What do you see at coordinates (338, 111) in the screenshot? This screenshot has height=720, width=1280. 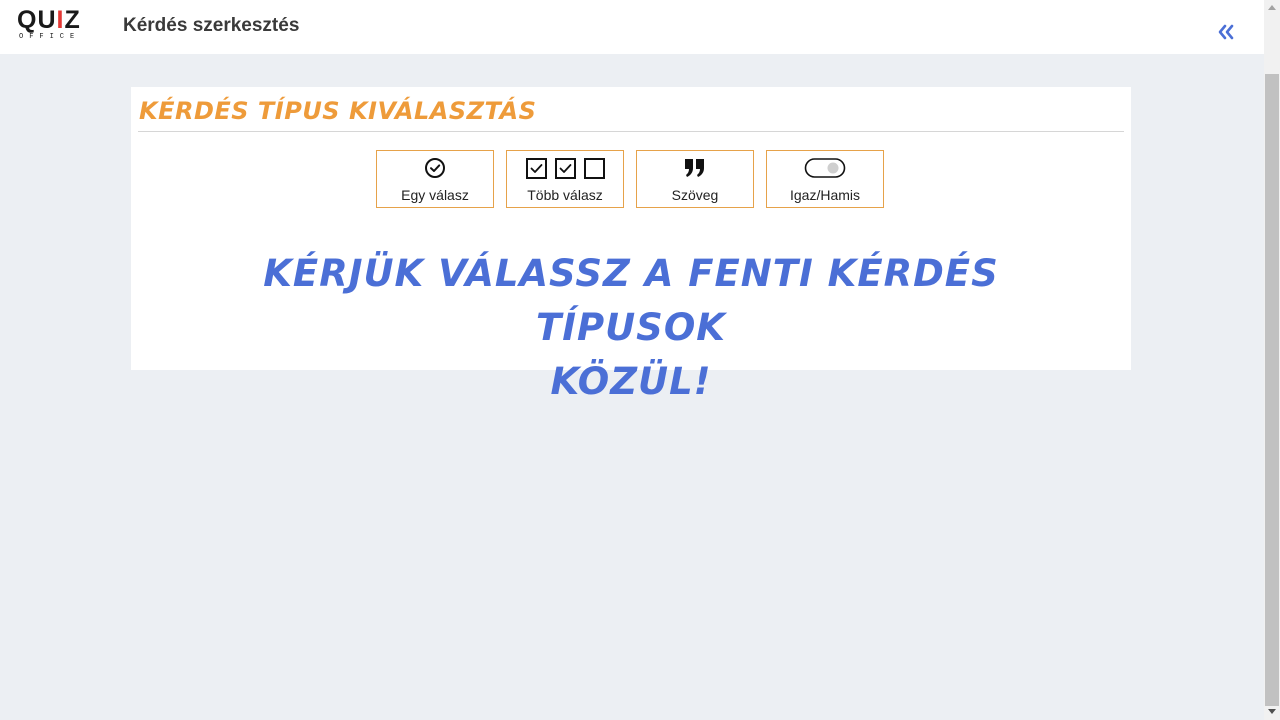 I see `card-title: KÉRDÉS TÍPUS KIVÁLASZTÁS` at bounding box center [338, 111].